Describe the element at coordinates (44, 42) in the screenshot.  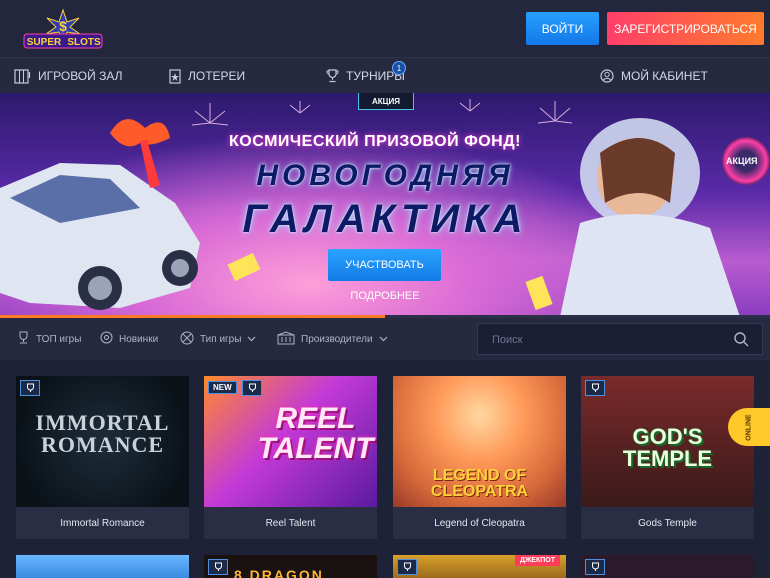
I see `svg-text: SUPER` at that location.